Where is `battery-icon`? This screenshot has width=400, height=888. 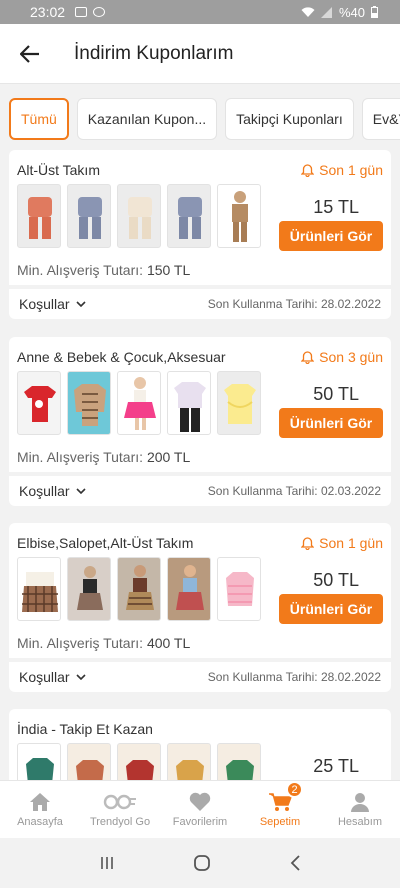 battery-icon is located at coordinates (374, 12).